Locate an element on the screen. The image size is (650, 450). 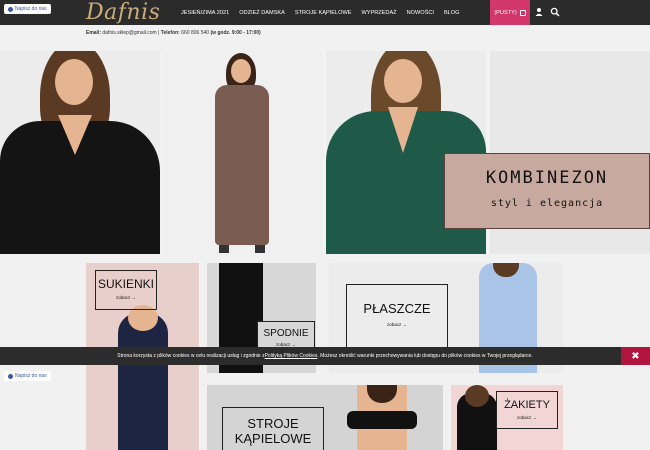
cookie-close-button: ✖ is located at coordinates (635, 356).